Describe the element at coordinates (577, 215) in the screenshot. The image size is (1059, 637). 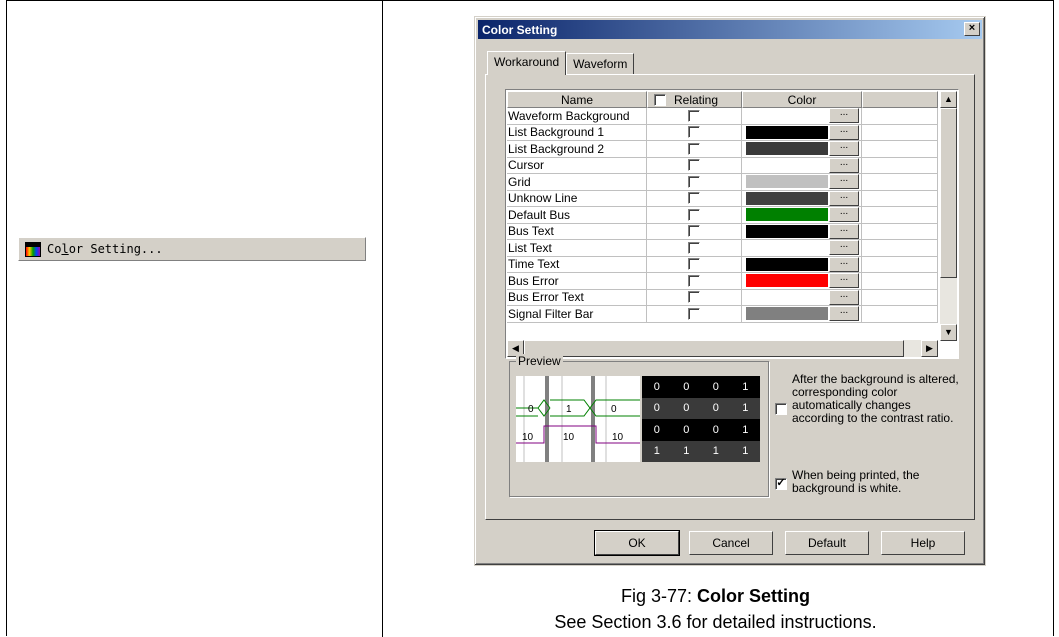
I see `row-name: Default Bus` at that location.